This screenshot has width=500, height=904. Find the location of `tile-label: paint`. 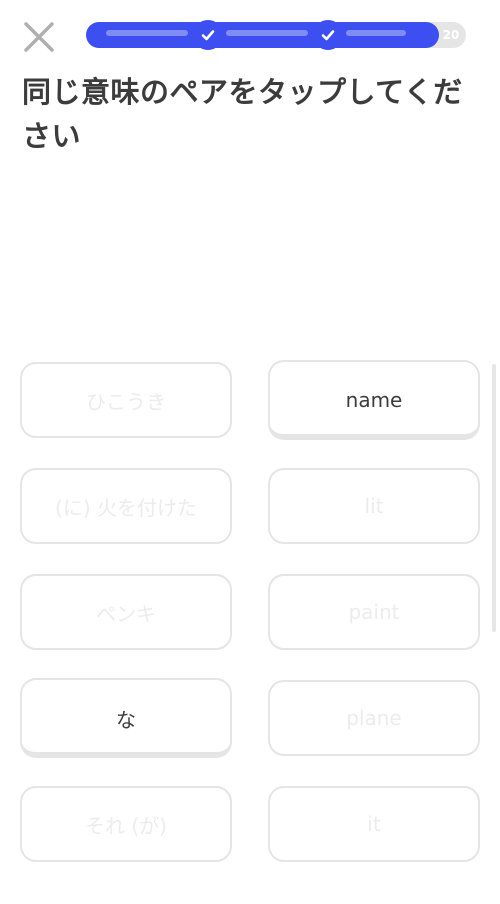

tile-label: paint is located at coordinates (374, 612).